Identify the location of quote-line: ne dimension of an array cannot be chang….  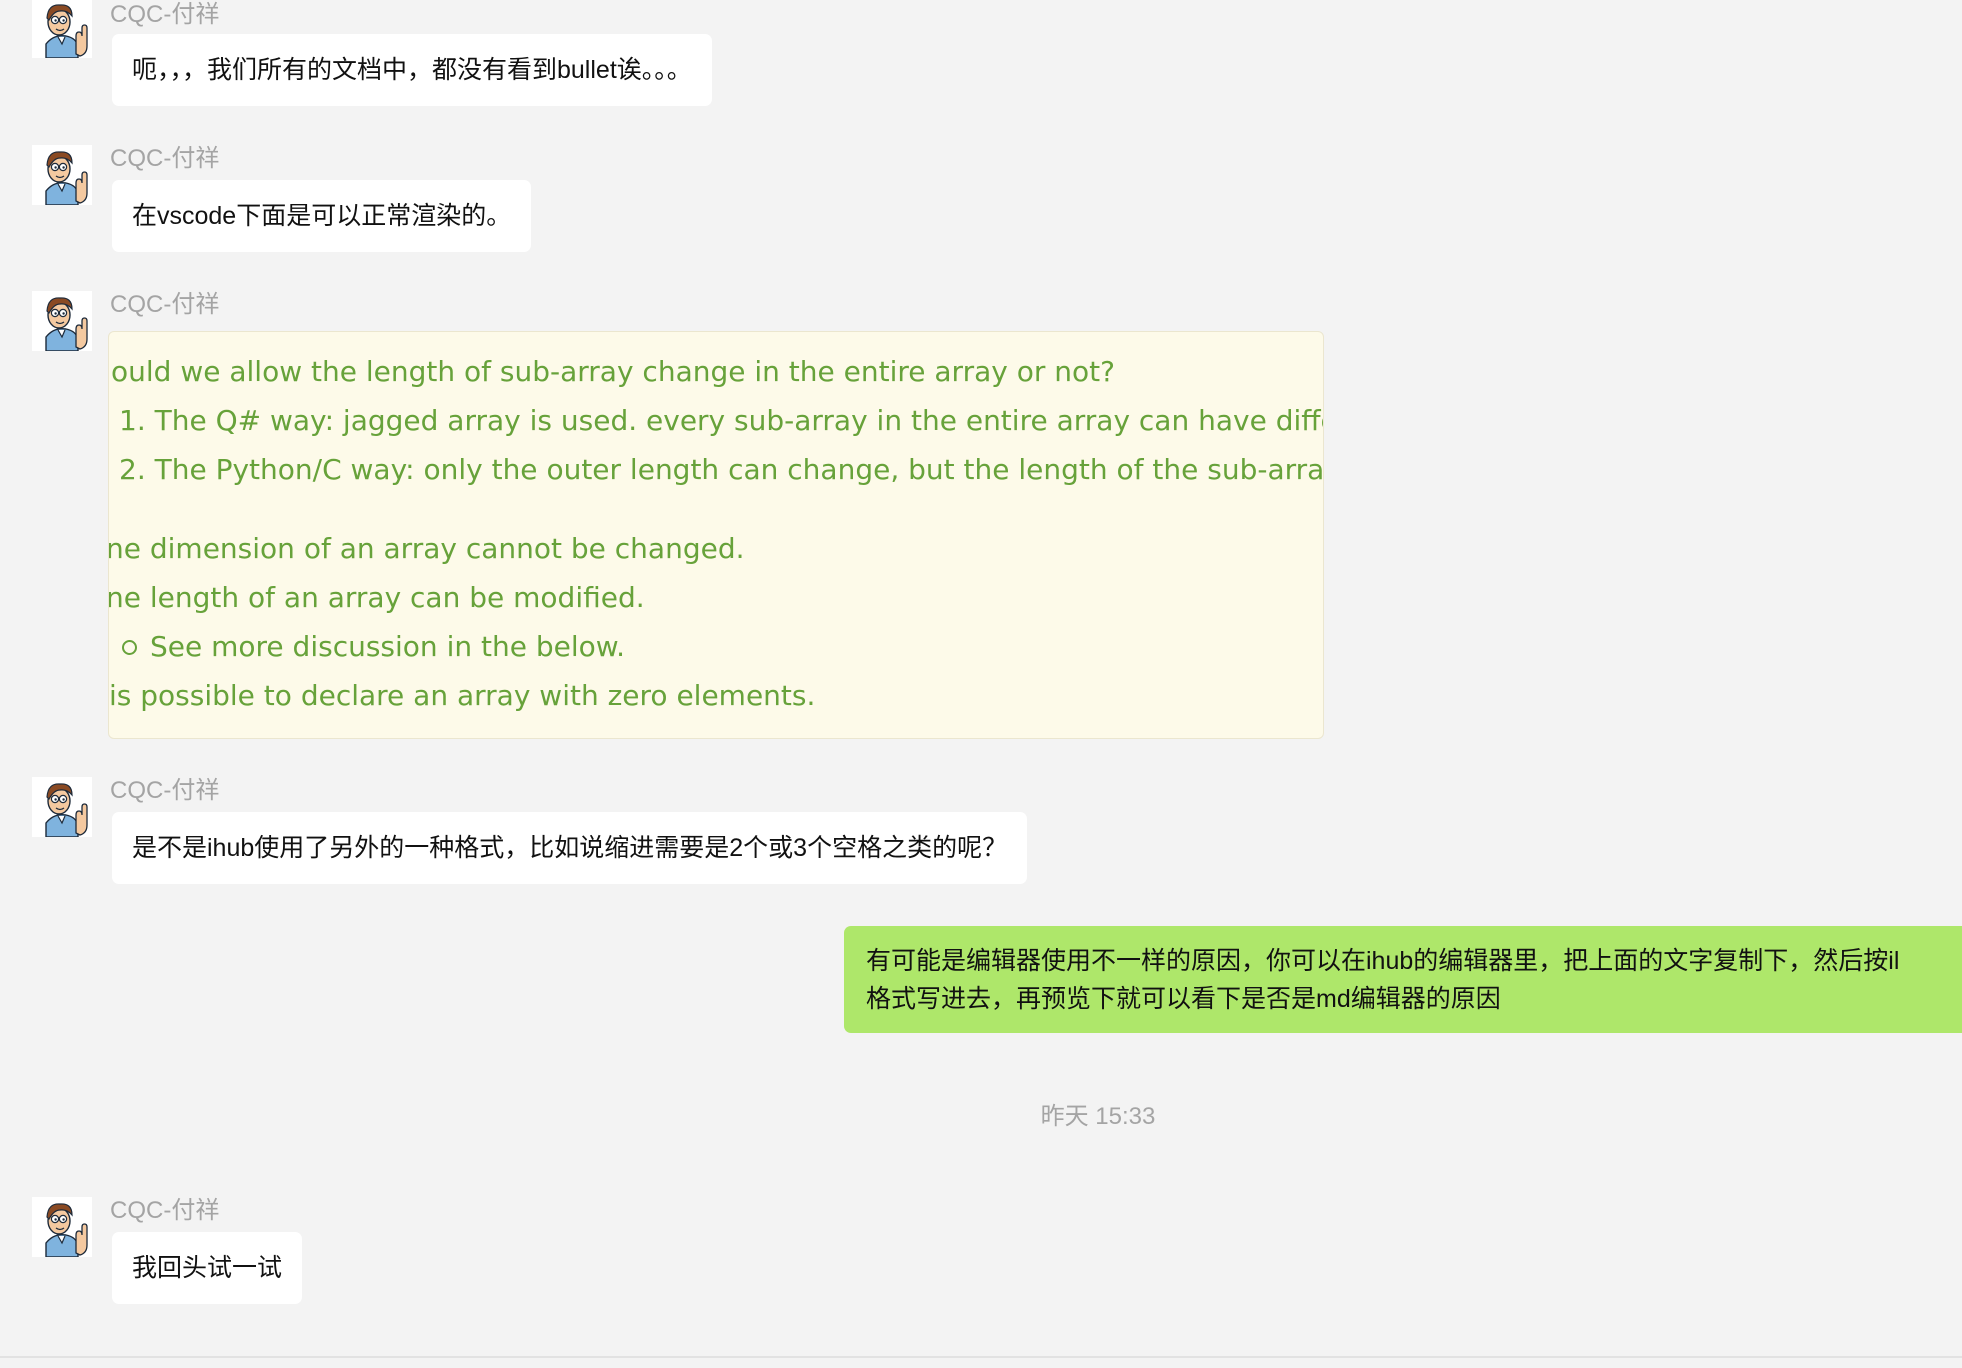
(426, 548).